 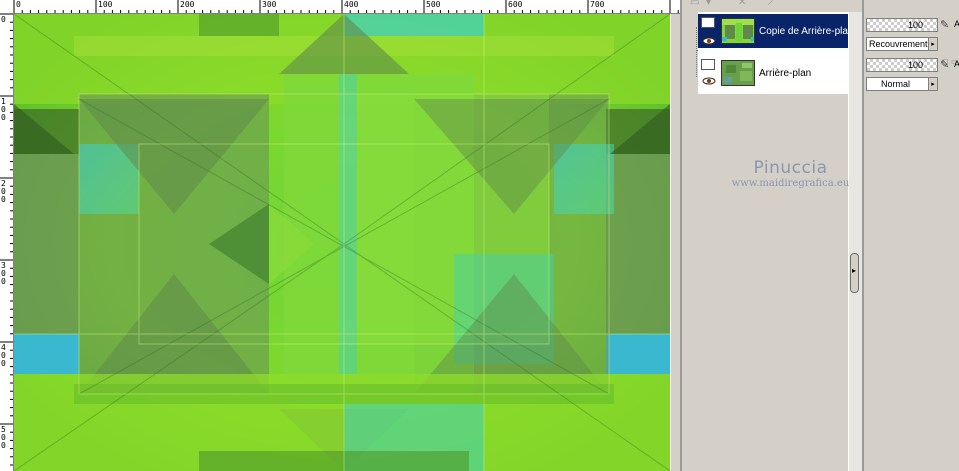 I want to click on layers-scrollbar, so click(x=855, y=241).